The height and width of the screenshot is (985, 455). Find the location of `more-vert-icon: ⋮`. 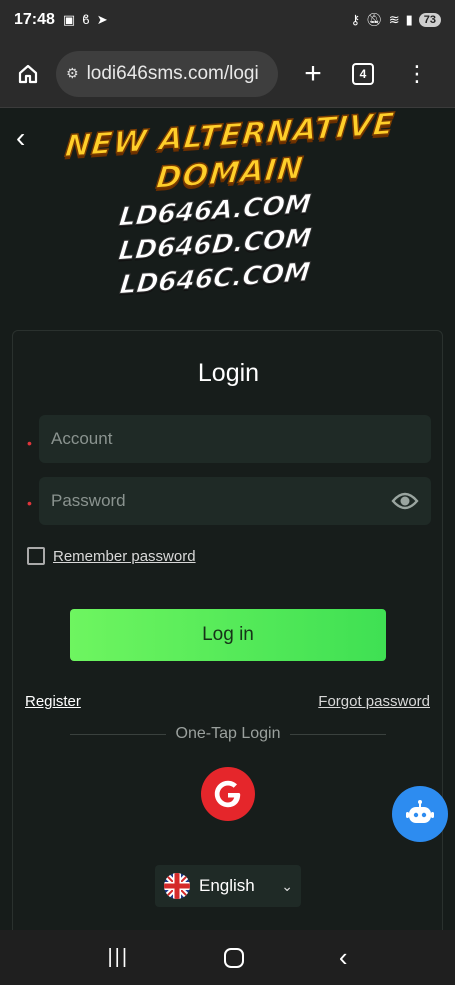

more-vert-icon: ⋮ is located at coordinates (417, 73).